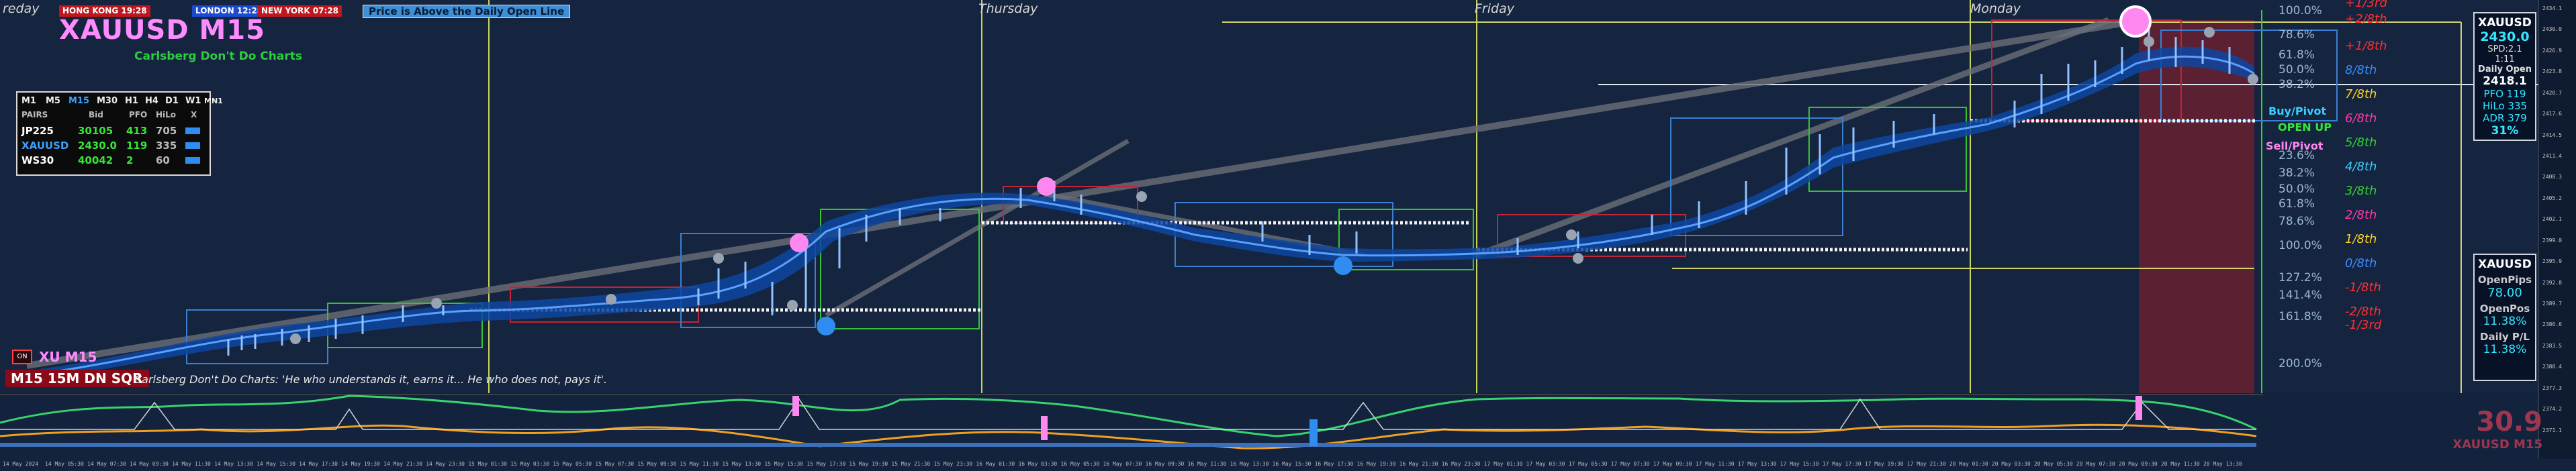  Describe the element at coordinates (191, 464) in the screenshot. I see `time-tick: 14 May 11:30` at that location.